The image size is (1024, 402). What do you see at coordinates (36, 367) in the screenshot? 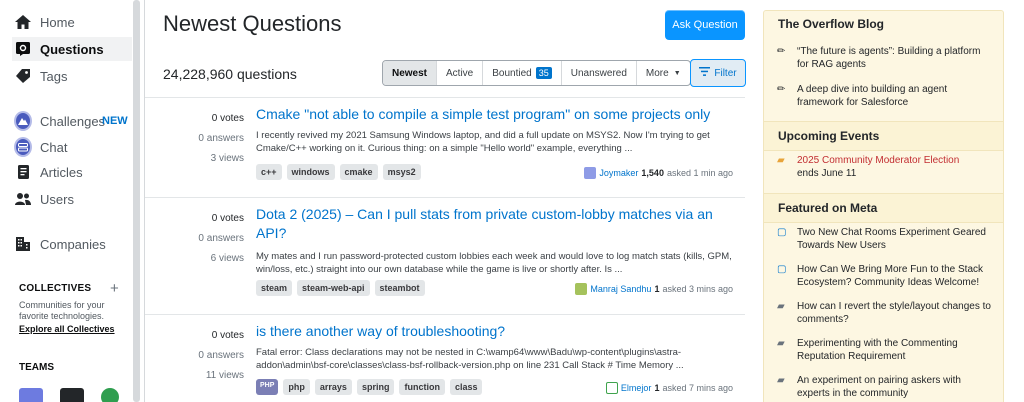
I see `teams-heading: TEAMS` at bounding box center [36, 367].